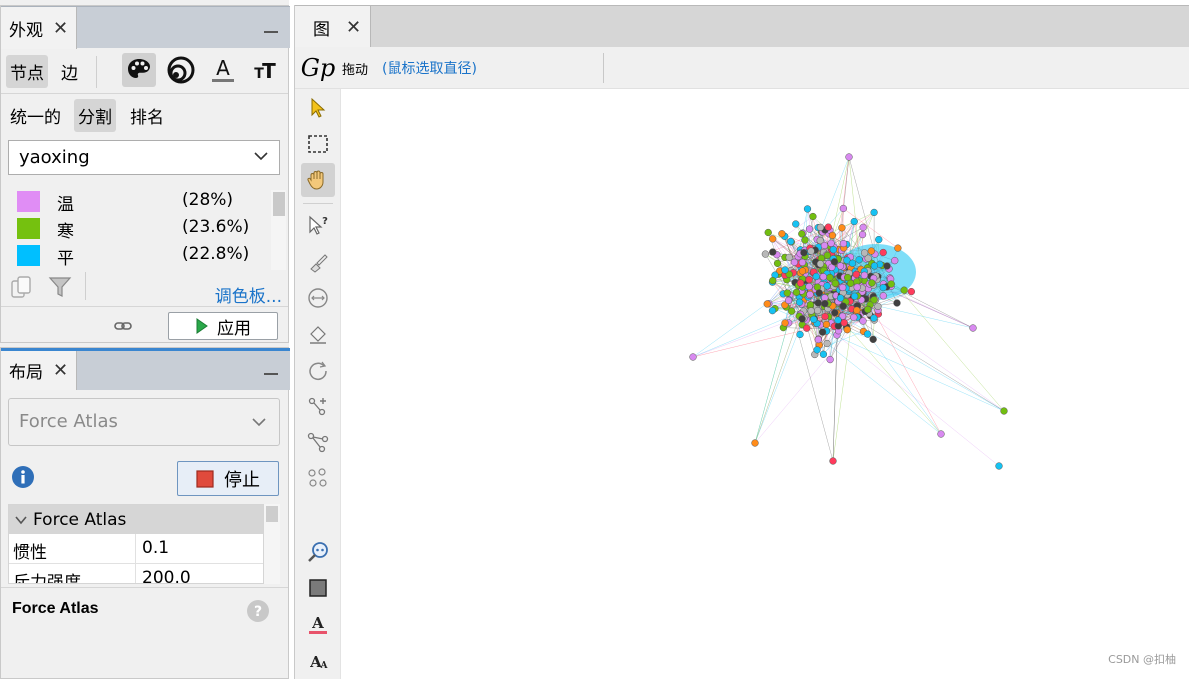  What do you see at coordinates (333, 27) in the screenshot?
I see `tab-graph: 图 ✕` at bounding box center [333, 27].